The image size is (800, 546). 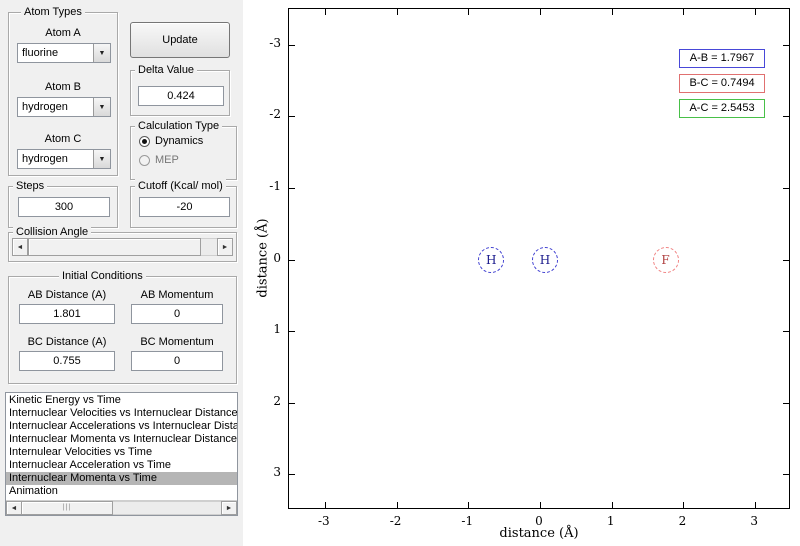 I want to click on atom-c-select: hydrogen ▼, so click(x=64, y=159).